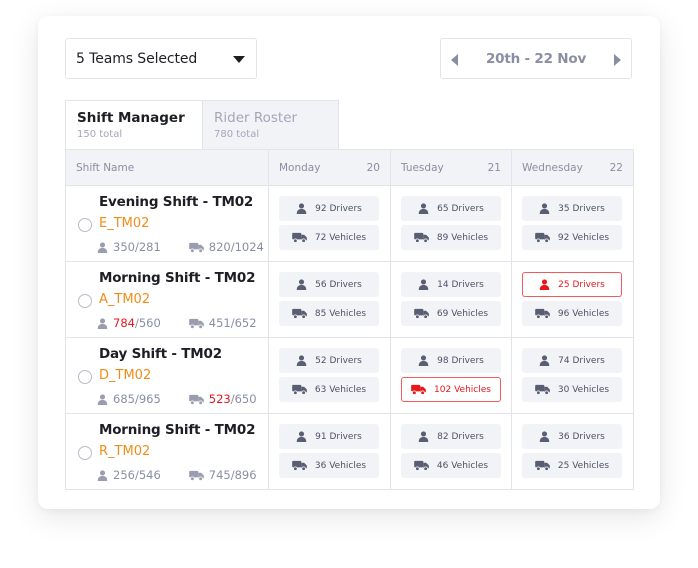 The width and height of the screenshot is (698, 568). I want to click on drivers-count: 36 Drivers, so click(581, 436).